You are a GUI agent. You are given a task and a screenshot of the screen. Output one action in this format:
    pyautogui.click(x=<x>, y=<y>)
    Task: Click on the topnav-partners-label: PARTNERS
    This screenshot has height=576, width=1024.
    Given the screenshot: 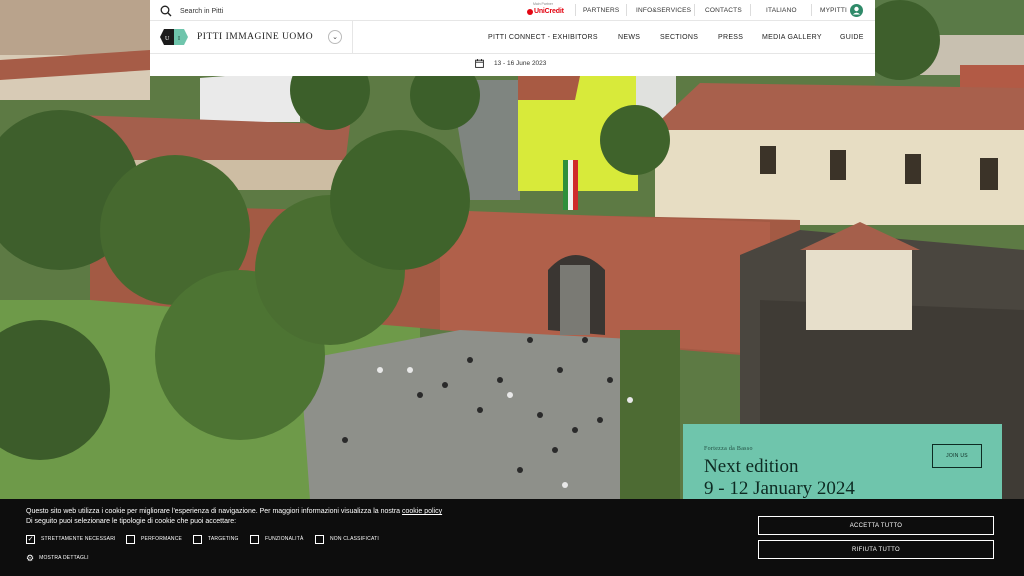 What is the action you would take?
    pyautogui.click(x=601, y=10)
    